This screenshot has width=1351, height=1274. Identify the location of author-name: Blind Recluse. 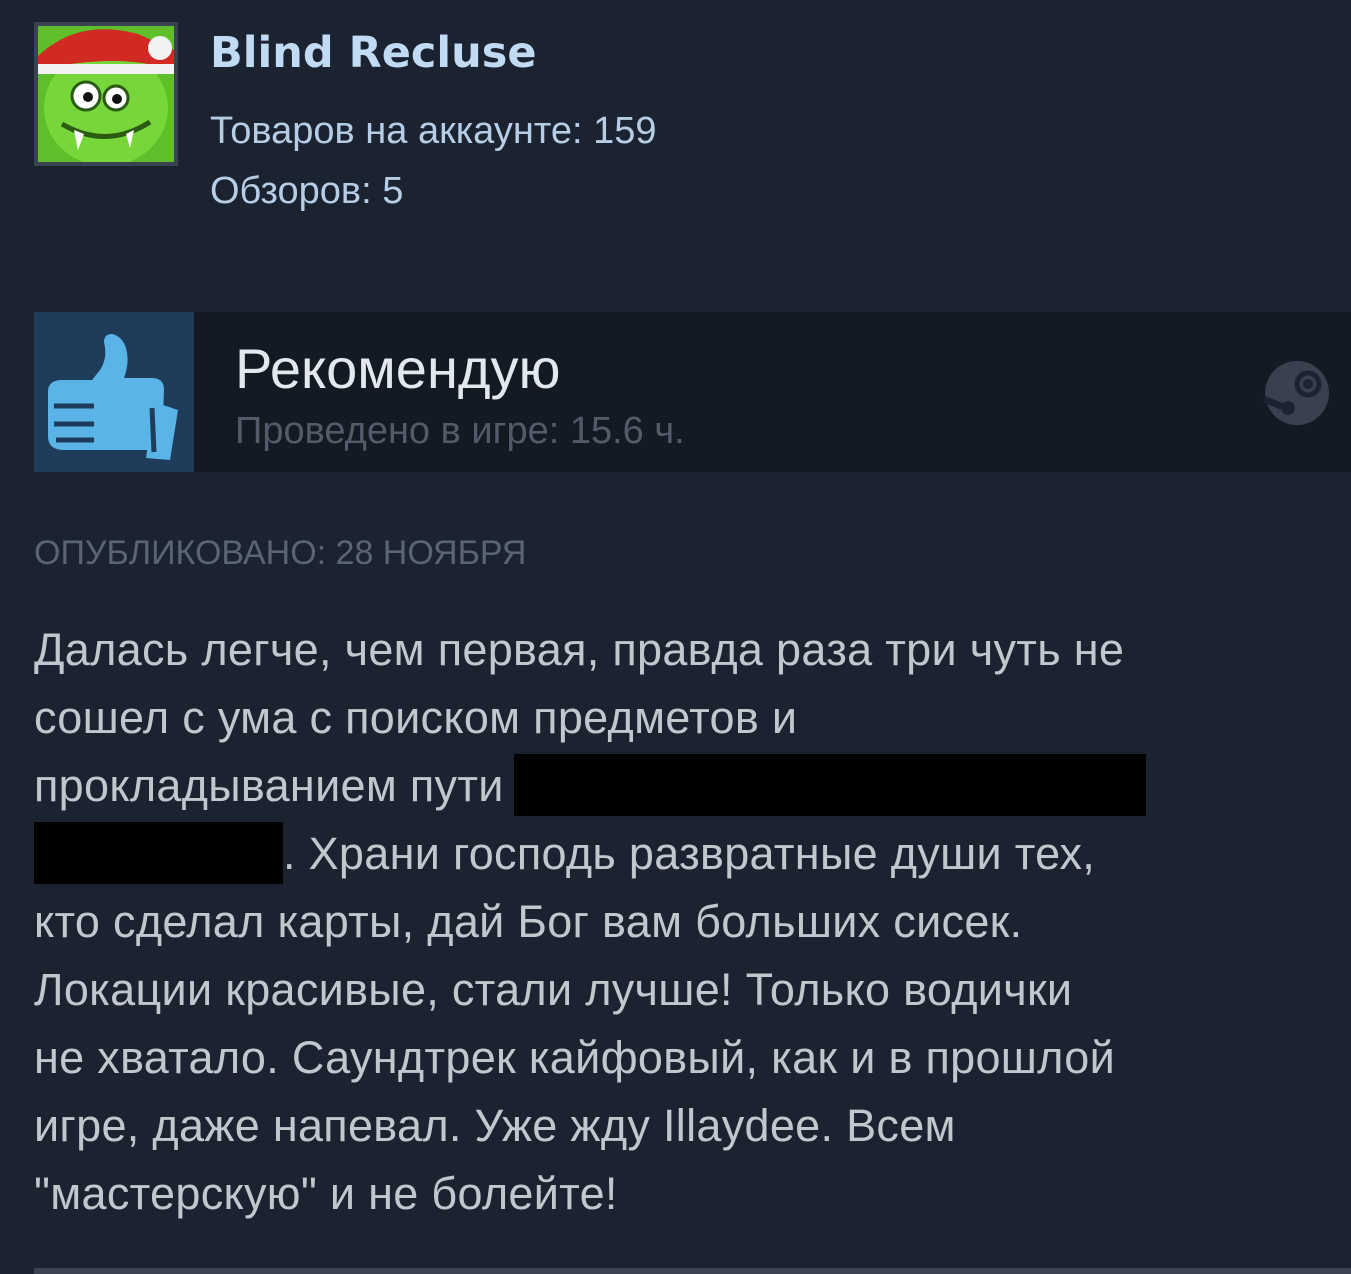
(373, 53).